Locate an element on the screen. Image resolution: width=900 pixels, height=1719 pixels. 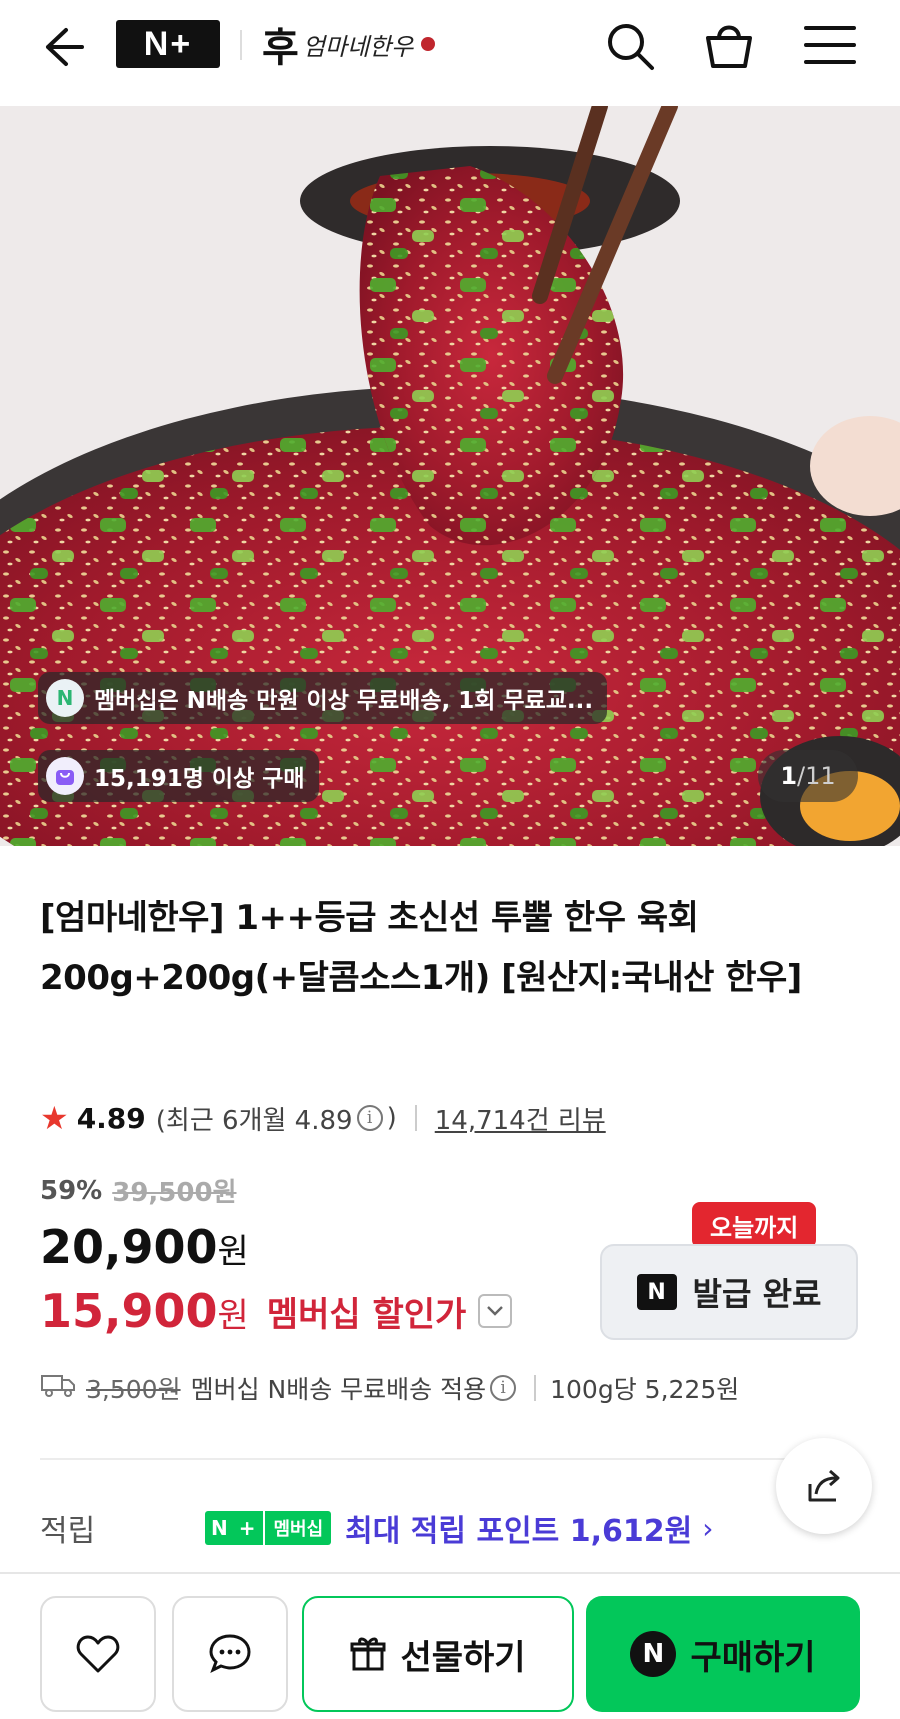
buyers-count-text: 15,191명 이상 구매 is located at coordinates (199, 779).